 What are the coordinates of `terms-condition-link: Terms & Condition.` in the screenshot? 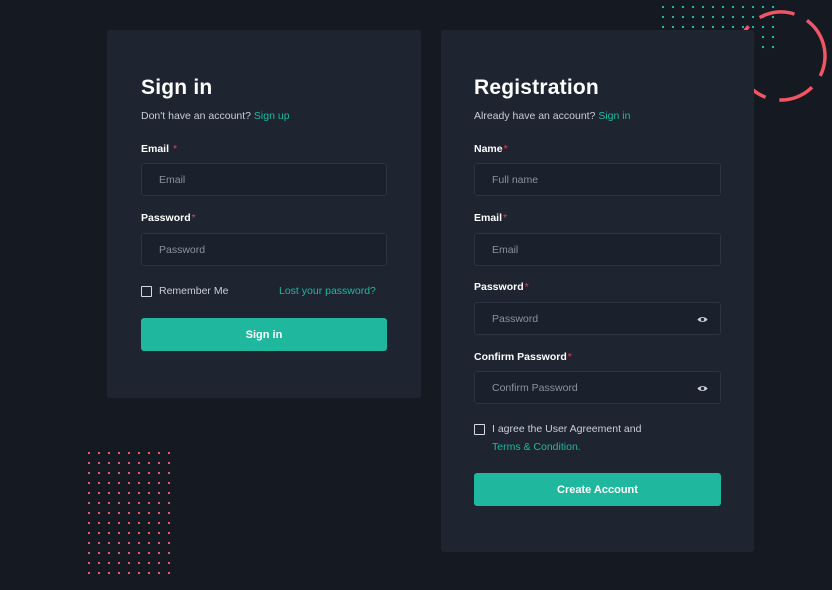 It's located at (536, 447).